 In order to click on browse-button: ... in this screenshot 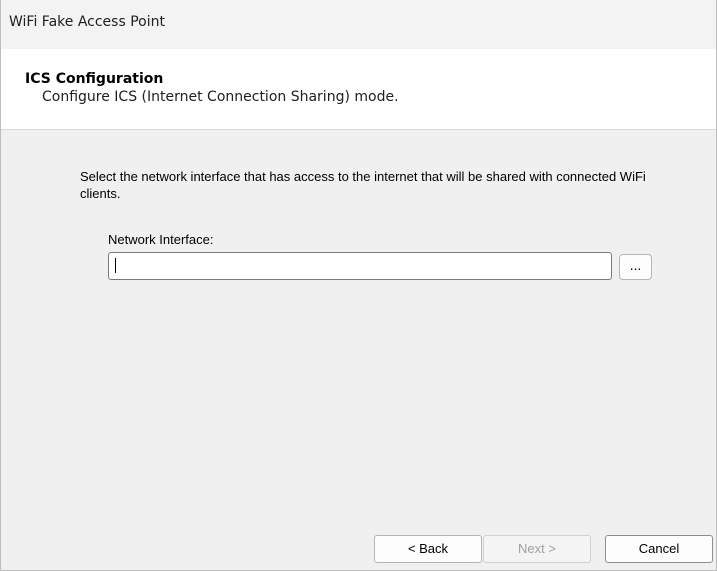, I will do `click(635, 267)`.